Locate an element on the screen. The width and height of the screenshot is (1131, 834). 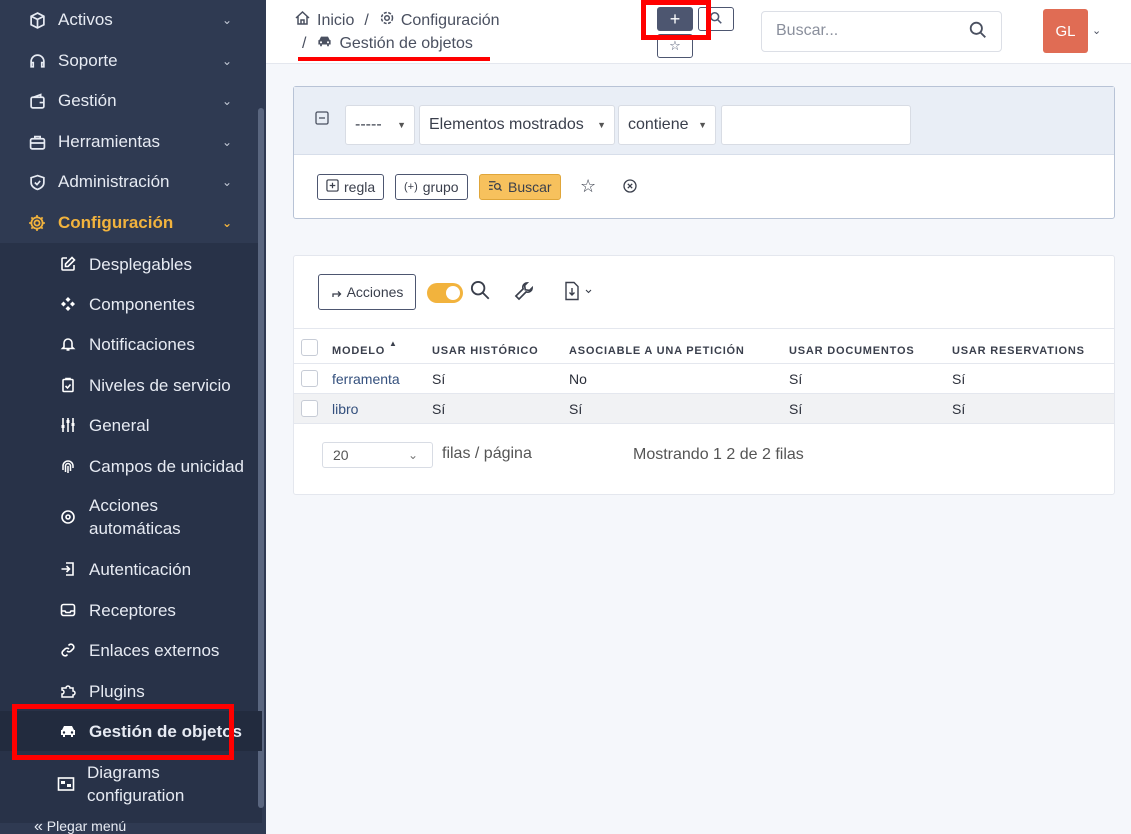
search-input is located at coordinates (866, 31).